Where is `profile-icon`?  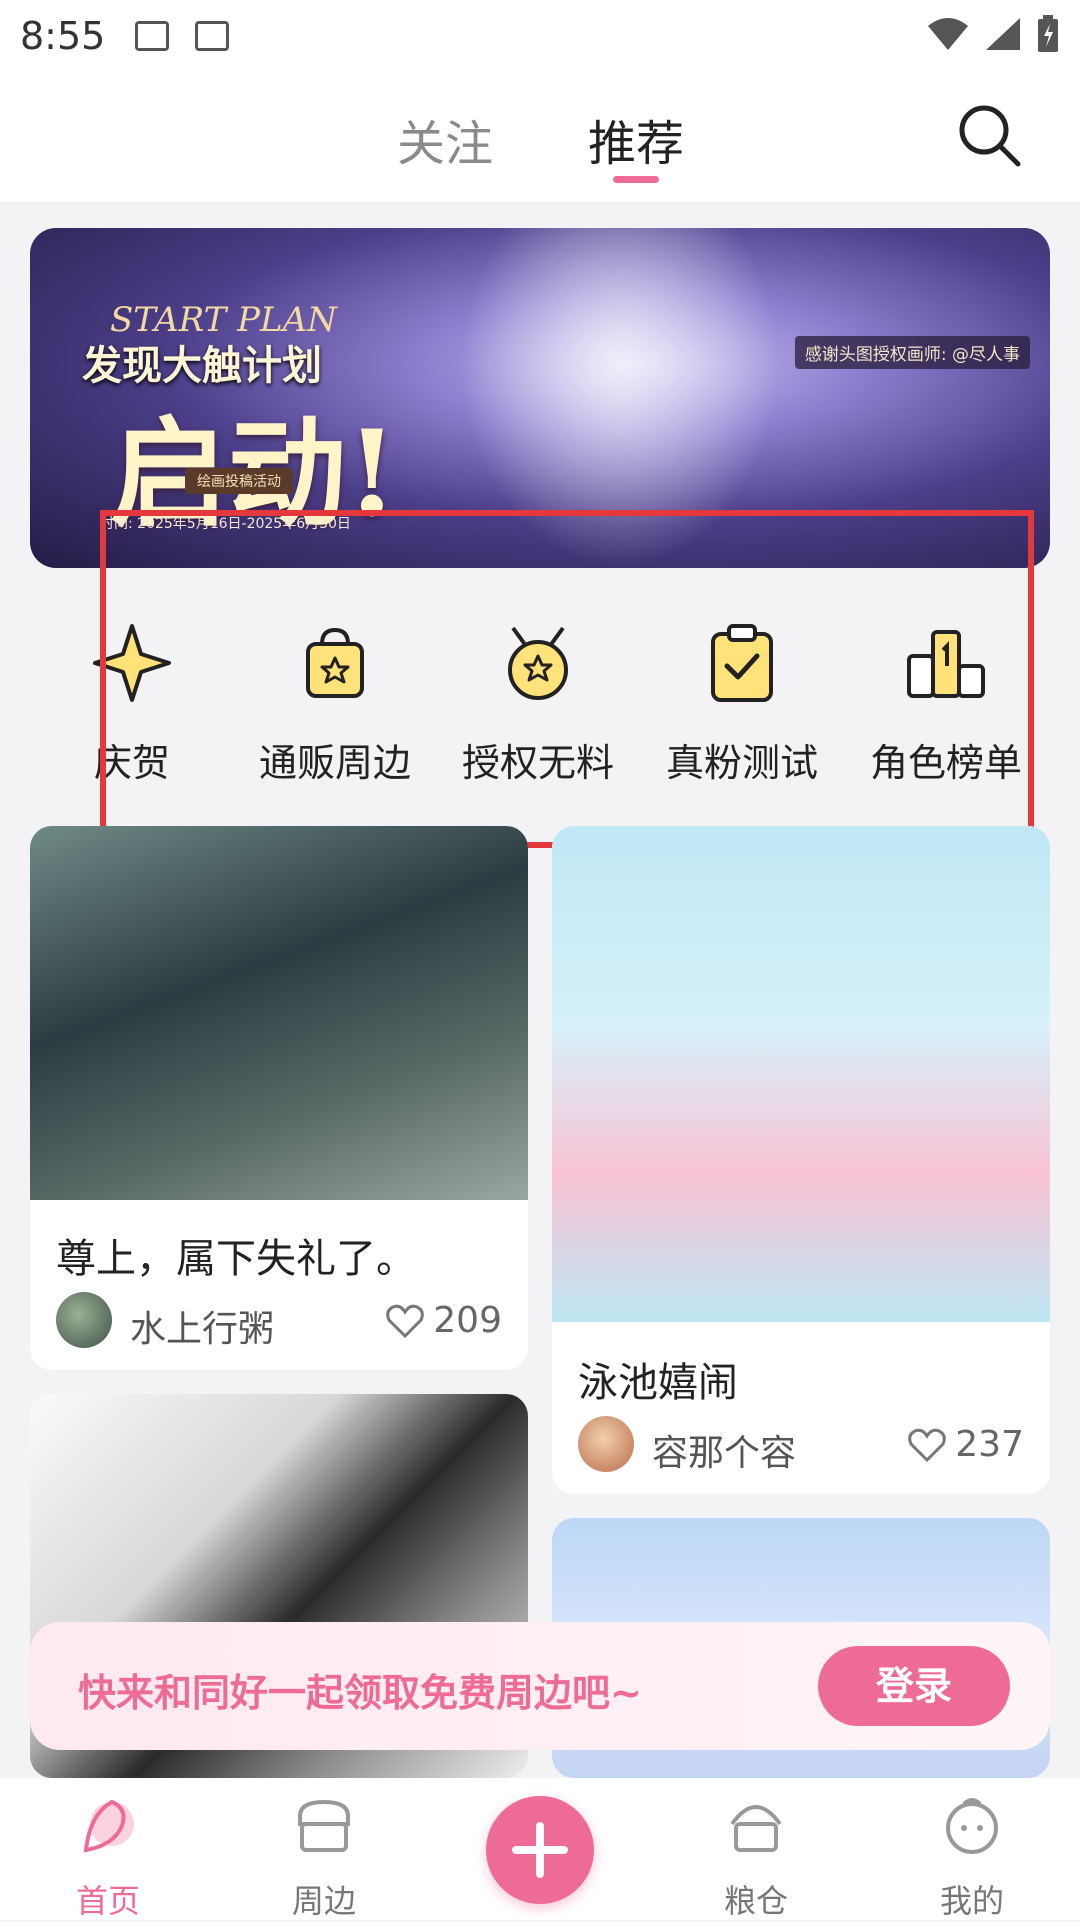 profile-icon is located at coordinates (972, 1826).